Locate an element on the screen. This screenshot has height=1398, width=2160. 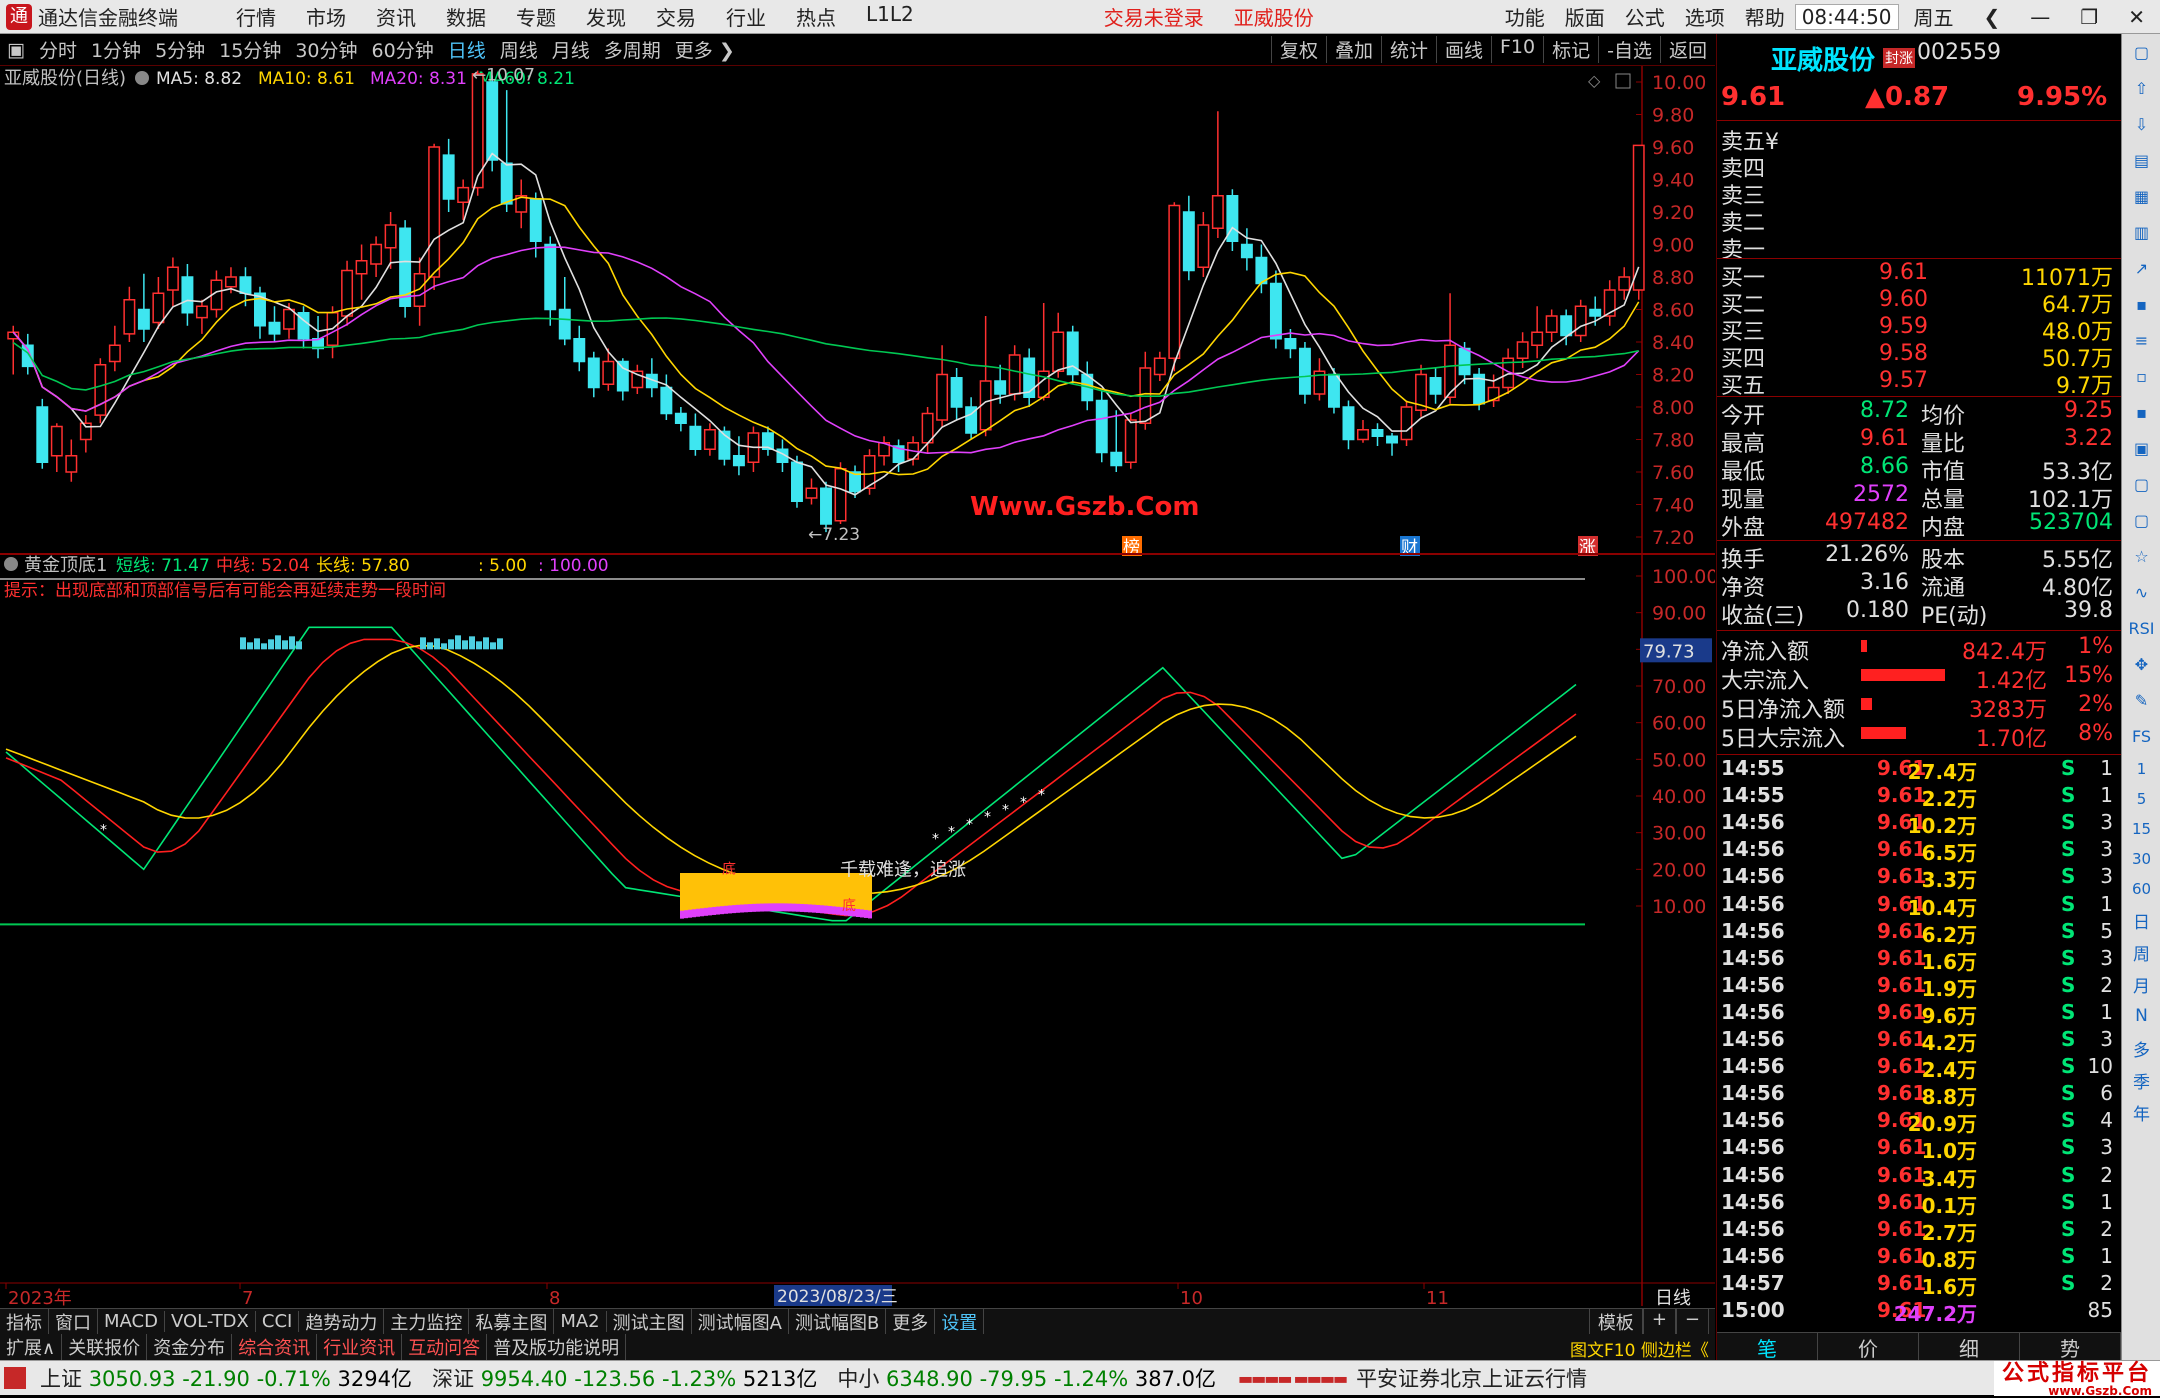
period-tab-8: 月线 is located at coordinates (571, 49).